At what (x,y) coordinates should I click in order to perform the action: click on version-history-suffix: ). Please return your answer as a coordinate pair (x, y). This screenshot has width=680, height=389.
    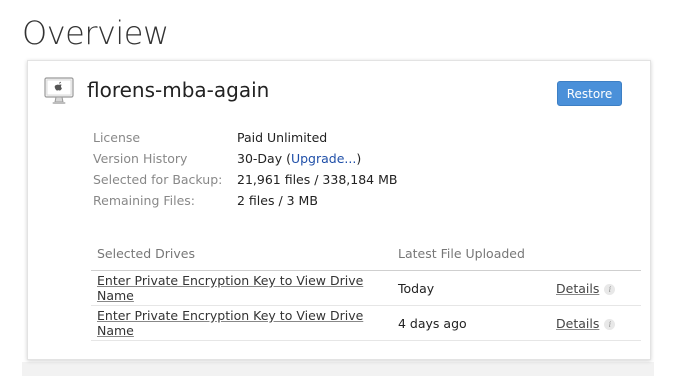
    Looking at the image, I should click on (359, 158).